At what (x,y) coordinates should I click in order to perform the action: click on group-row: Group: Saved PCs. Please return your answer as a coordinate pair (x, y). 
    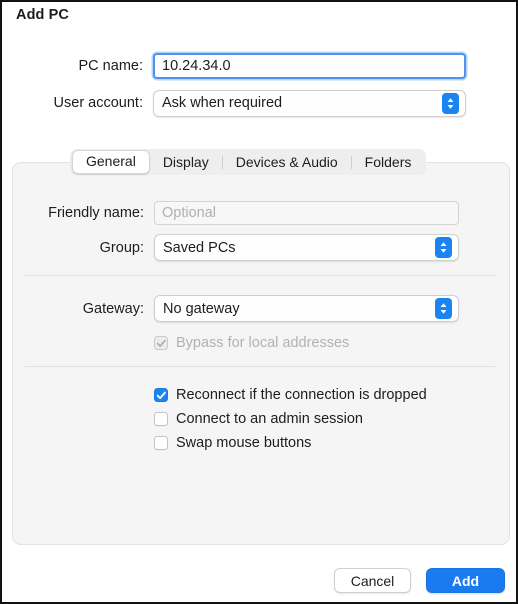
    Looking at the image, I should click on (262, 247).